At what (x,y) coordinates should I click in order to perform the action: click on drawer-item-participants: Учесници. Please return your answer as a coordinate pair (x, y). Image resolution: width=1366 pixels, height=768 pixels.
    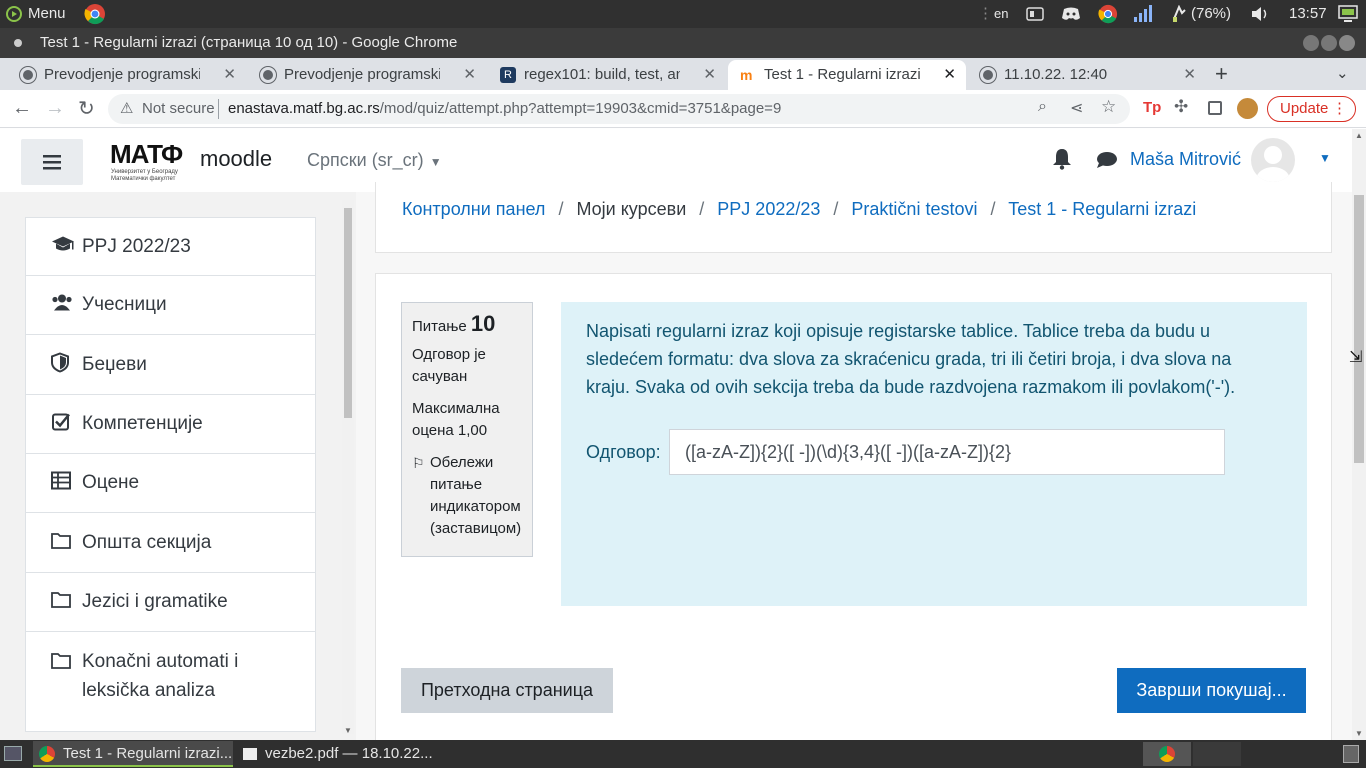
    Looking at the image, I should click on (170, 305).